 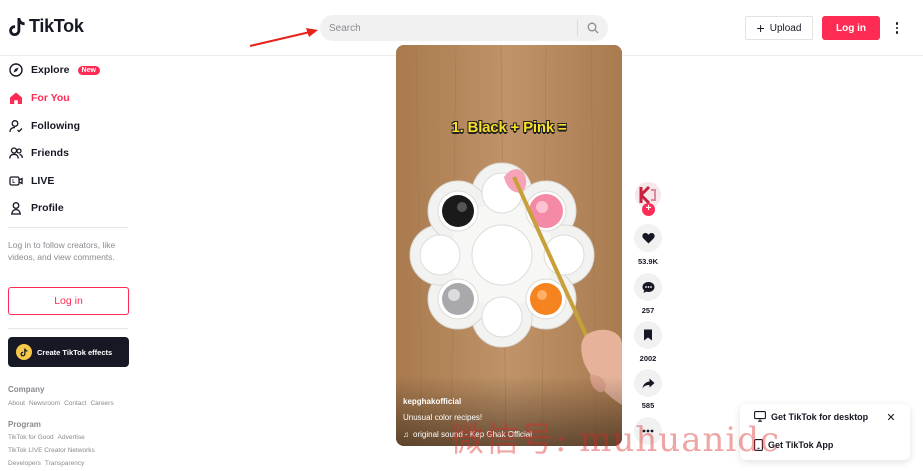 What do you see at coordinates (16, 70) in the screenshot?
I see `compass-icon` at bounding box center [16, 70].